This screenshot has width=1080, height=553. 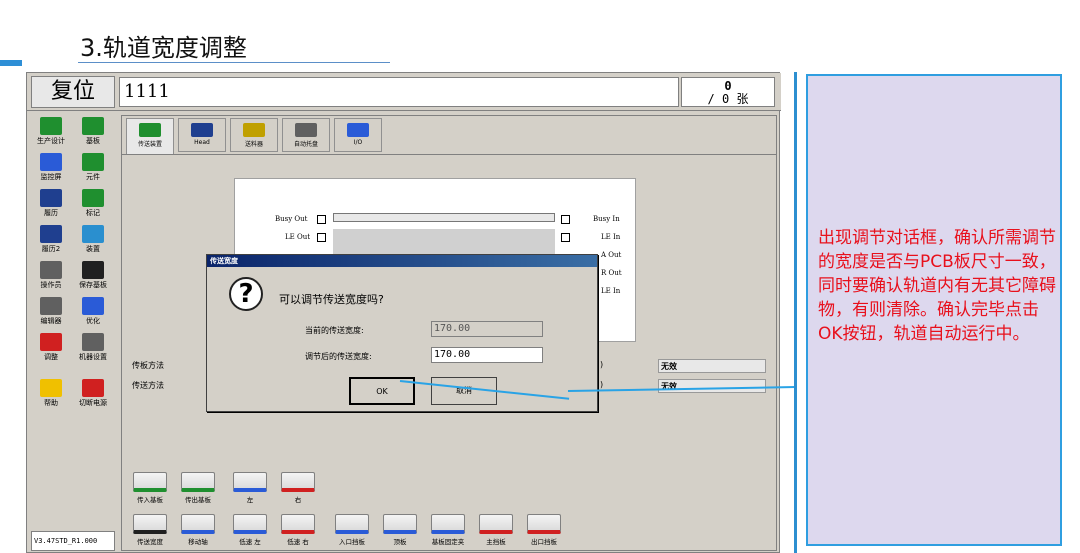 I want to click on sidebar-item-label: 编辑器, so click(x=51, y=321).